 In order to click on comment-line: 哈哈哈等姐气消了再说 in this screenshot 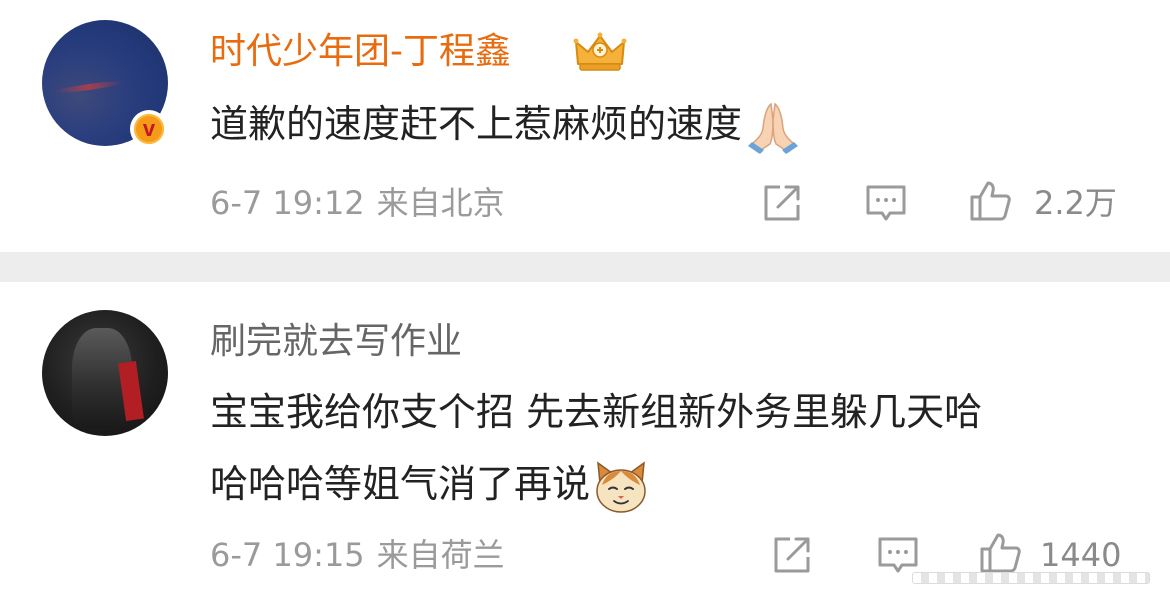, I will do `click(596, 484)`.